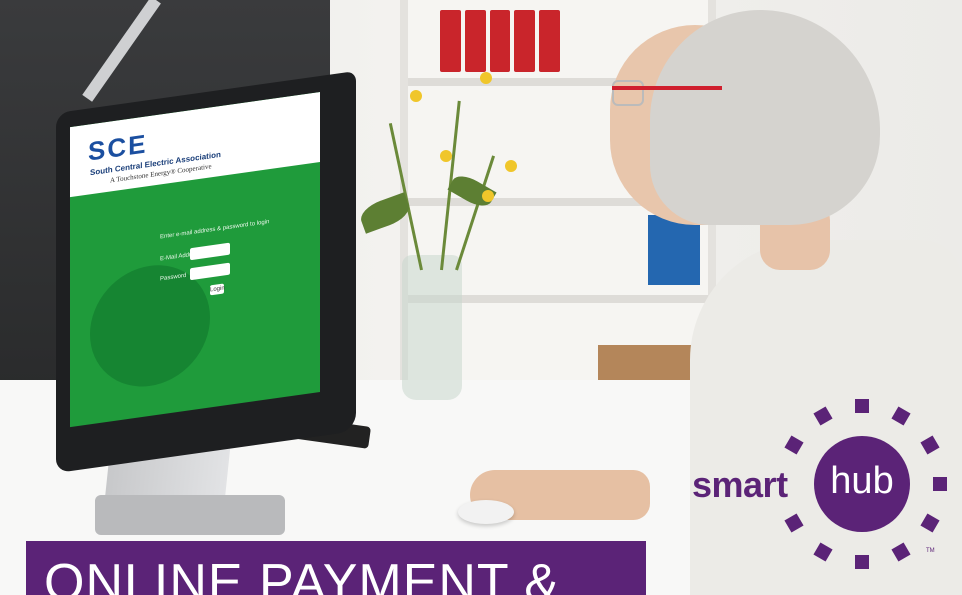 The width and height of the screenshot is (962, 595). Describe the element at coordinates (215, 230) in the screenshot. I see `login-prompt: Enter e-mail address & password to login` at that location.